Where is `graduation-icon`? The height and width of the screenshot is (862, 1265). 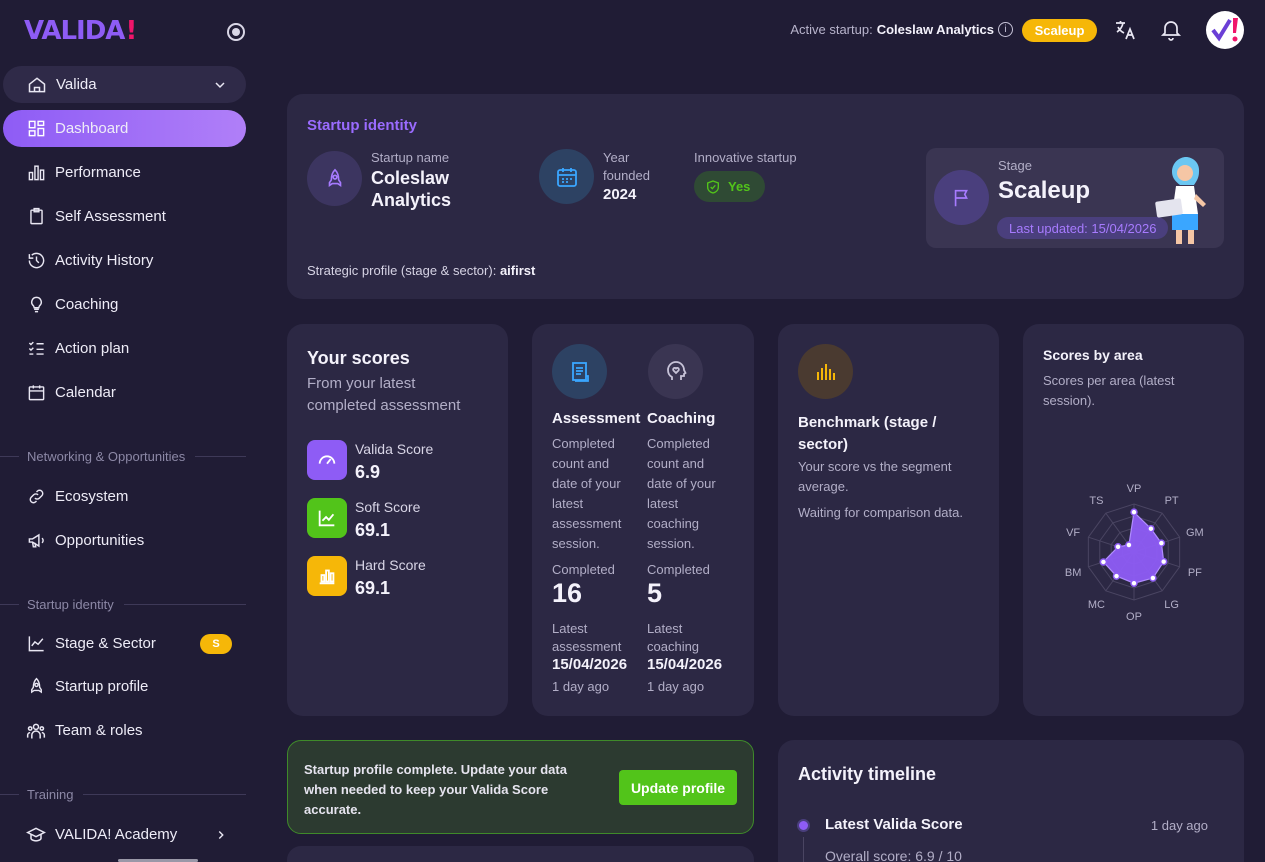 graduation-icon is located at coordinates (36, 835).